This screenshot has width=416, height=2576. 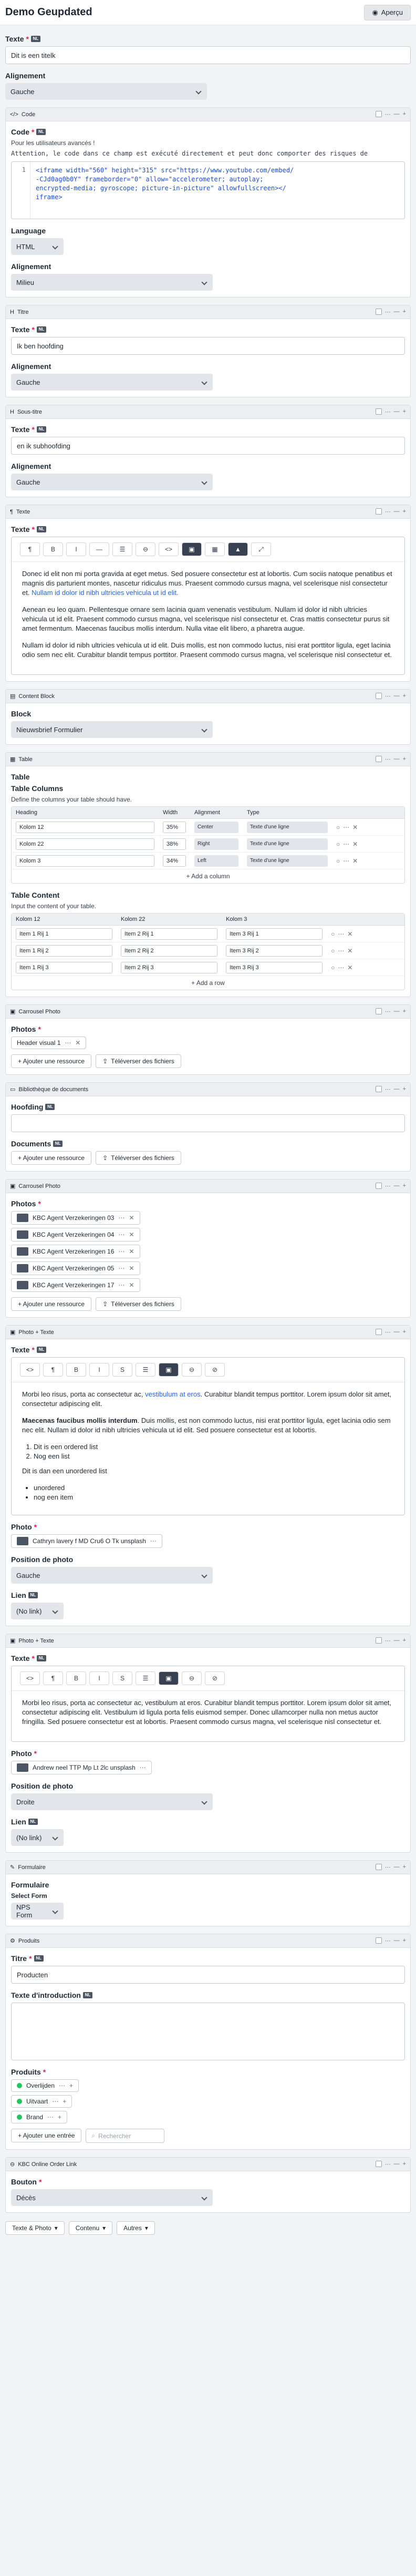 What do you see at coordinates (112, 2197) in the screenshot?
I see `button-select: Décès` at bounding box center [112, 2197].